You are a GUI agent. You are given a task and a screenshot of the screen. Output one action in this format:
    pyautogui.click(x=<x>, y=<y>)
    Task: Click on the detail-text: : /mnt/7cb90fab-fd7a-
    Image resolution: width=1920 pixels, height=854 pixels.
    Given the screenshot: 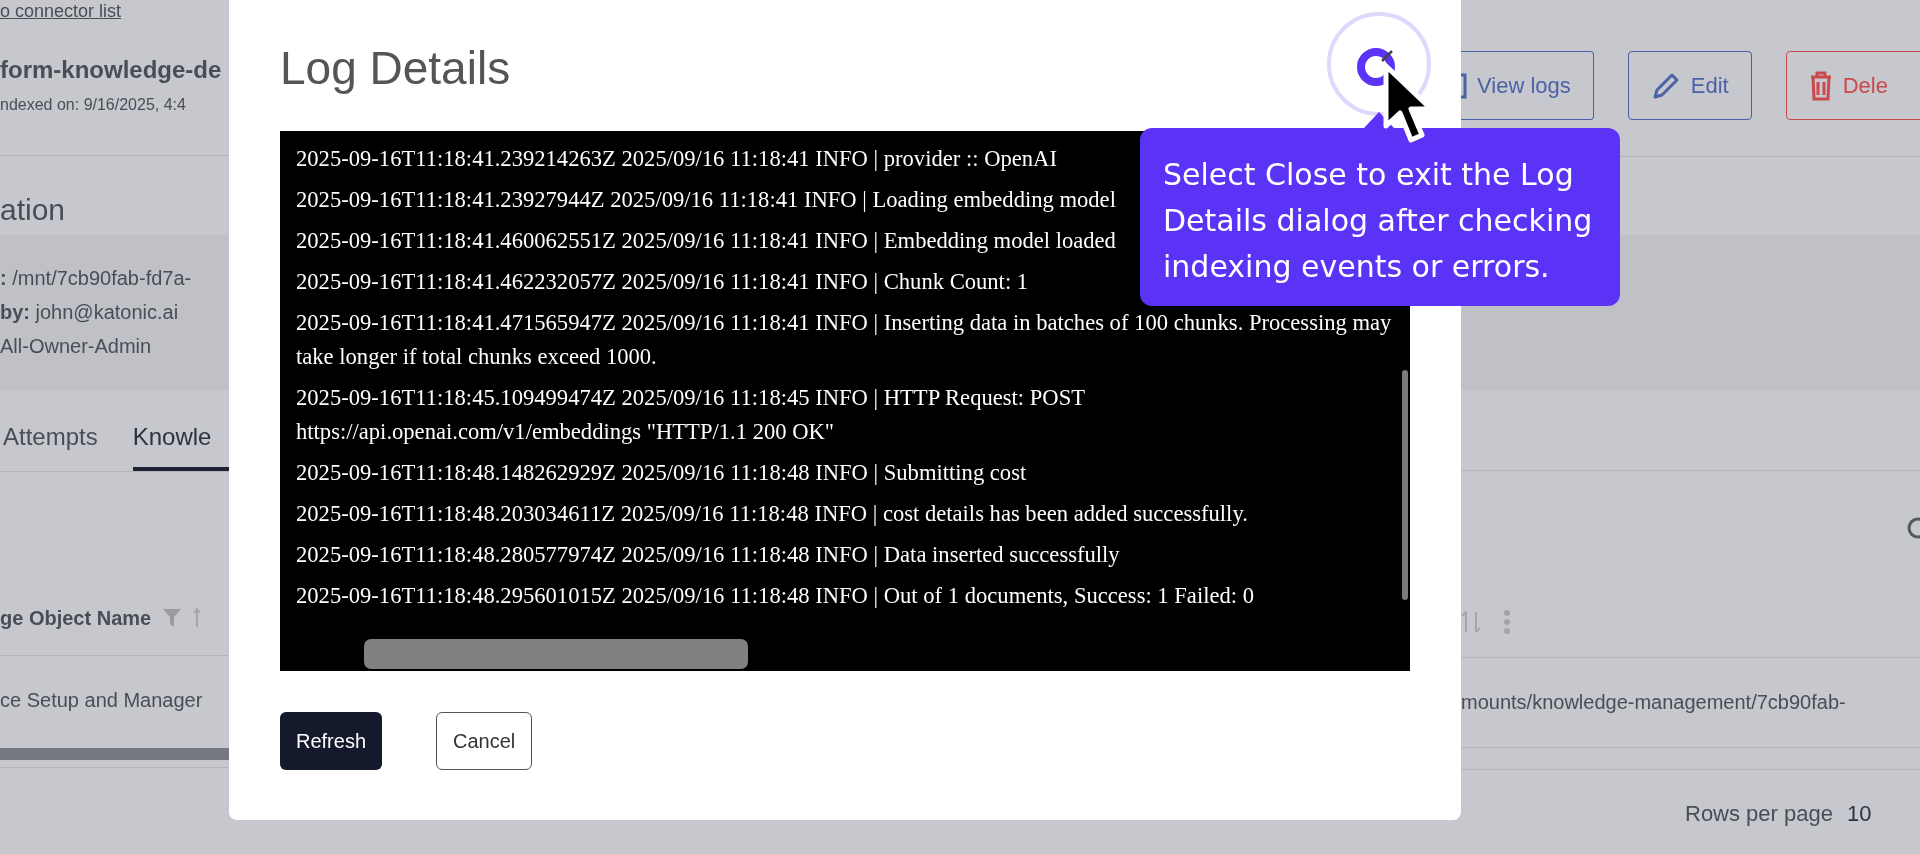 What is the action you would take?
    pyautogui.click(x=96, y=278)
    